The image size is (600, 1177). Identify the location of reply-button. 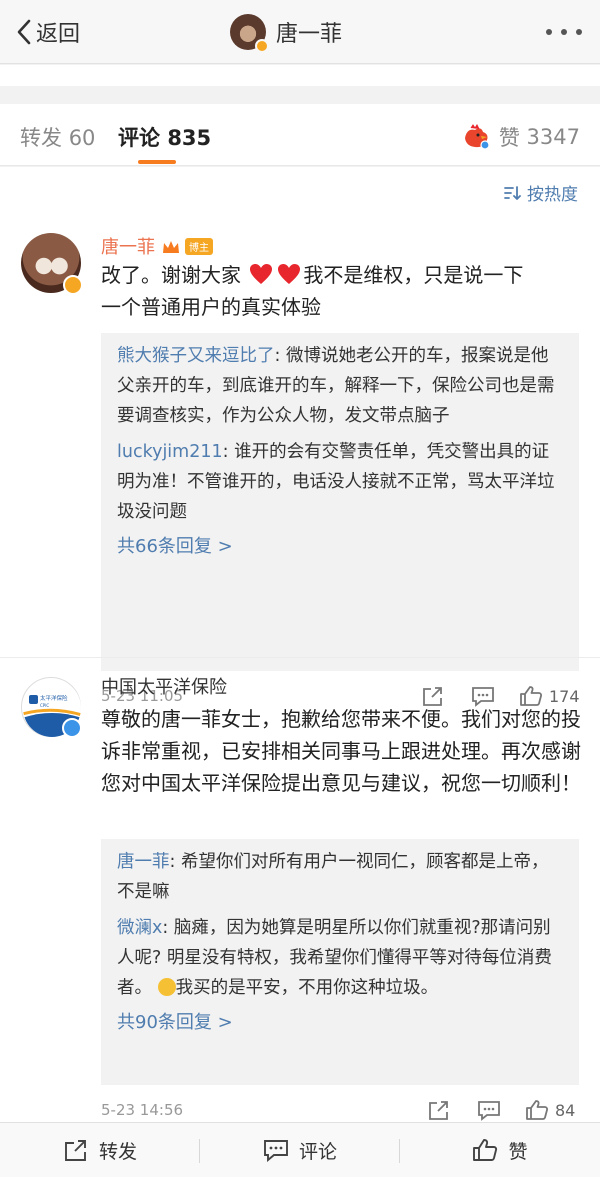
(489, 1110).